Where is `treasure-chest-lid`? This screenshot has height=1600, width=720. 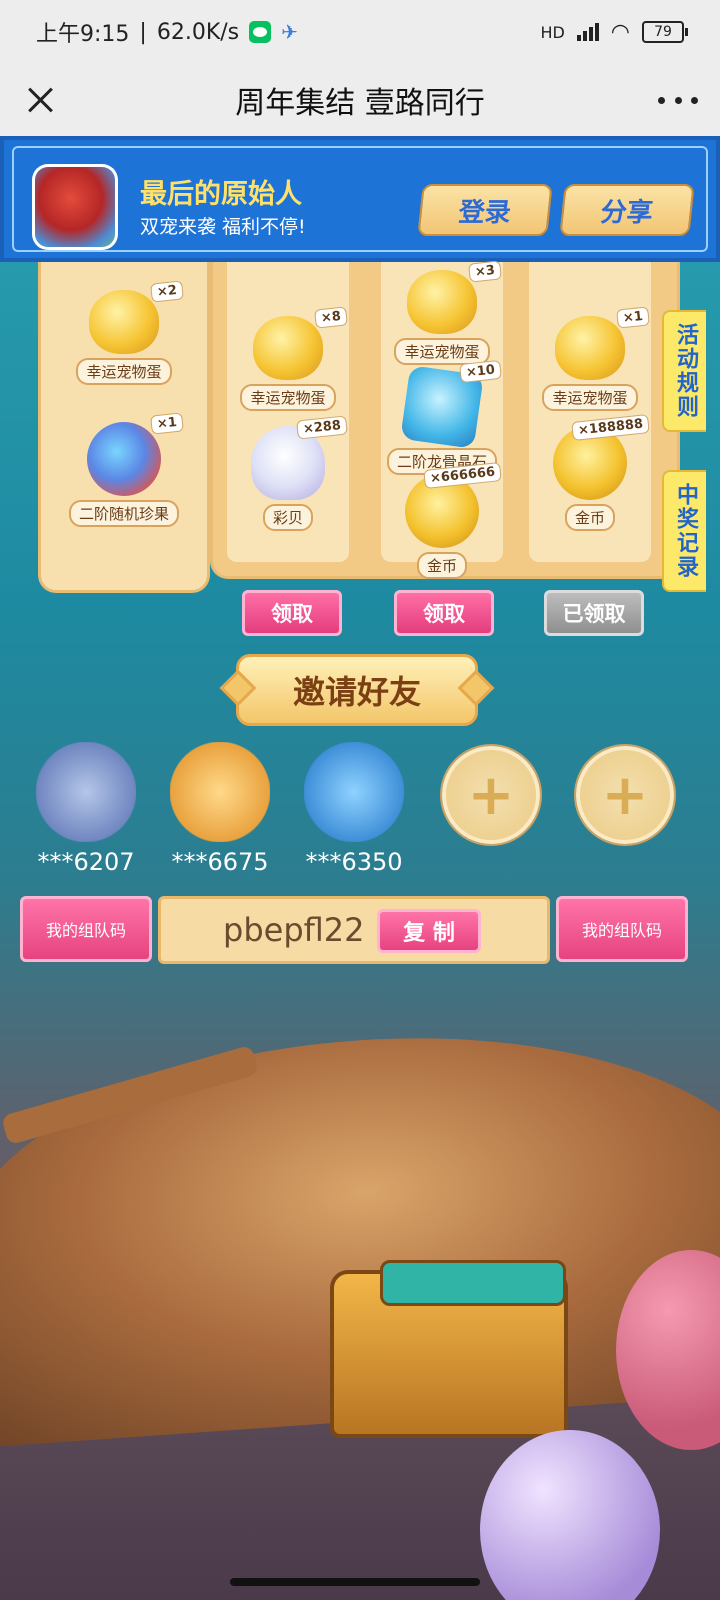
treasure-chest-lid is located at coordinates (473, 1283).